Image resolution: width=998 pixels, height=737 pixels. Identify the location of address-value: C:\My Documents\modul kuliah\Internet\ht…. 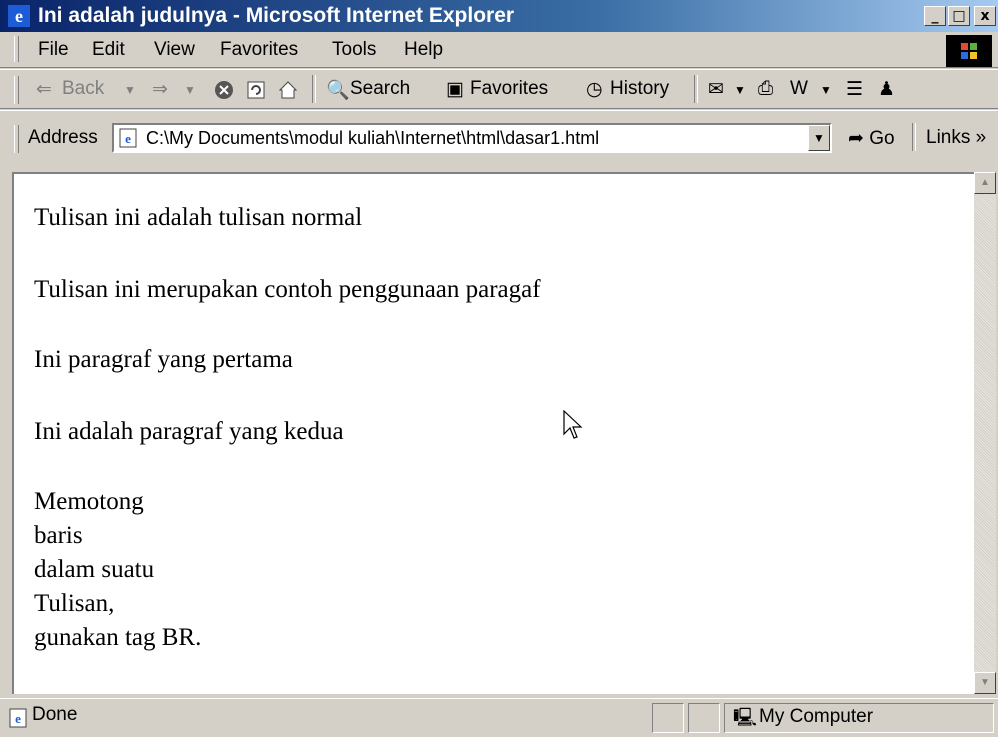
(373, 138).